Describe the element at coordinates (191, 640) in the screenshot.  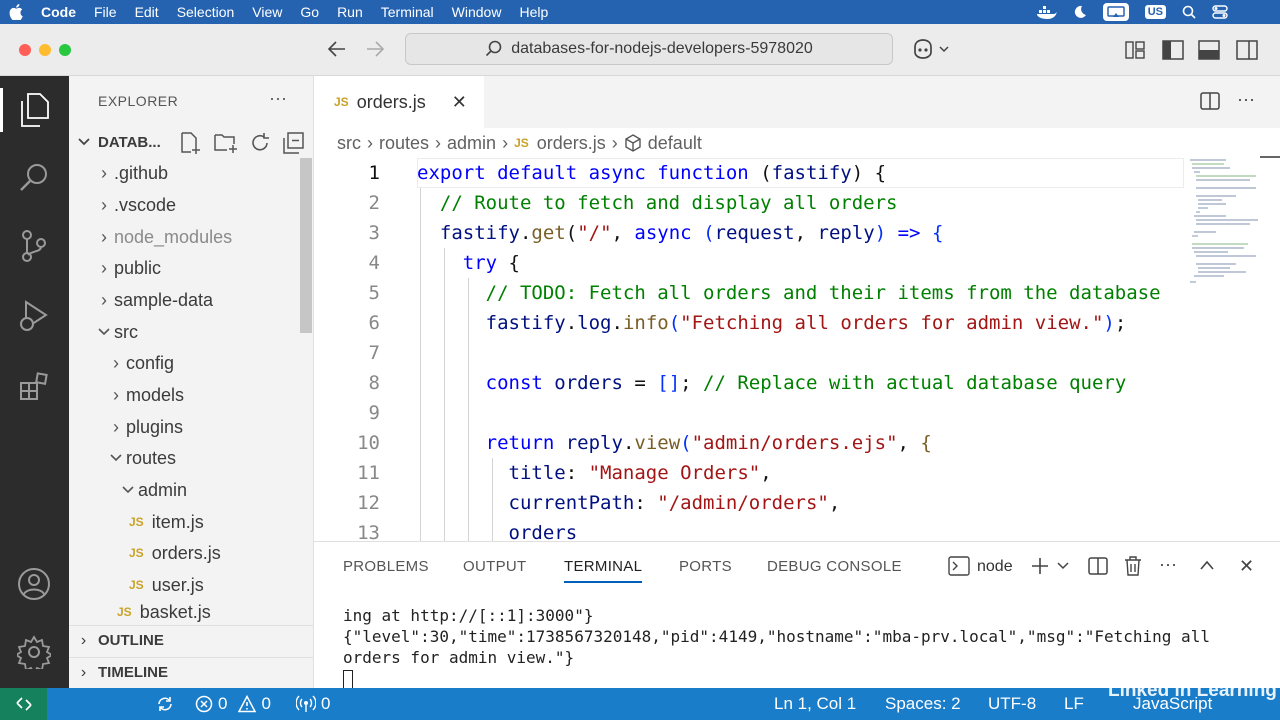
I see `outline-section-header: › OUTLINE` at that location.